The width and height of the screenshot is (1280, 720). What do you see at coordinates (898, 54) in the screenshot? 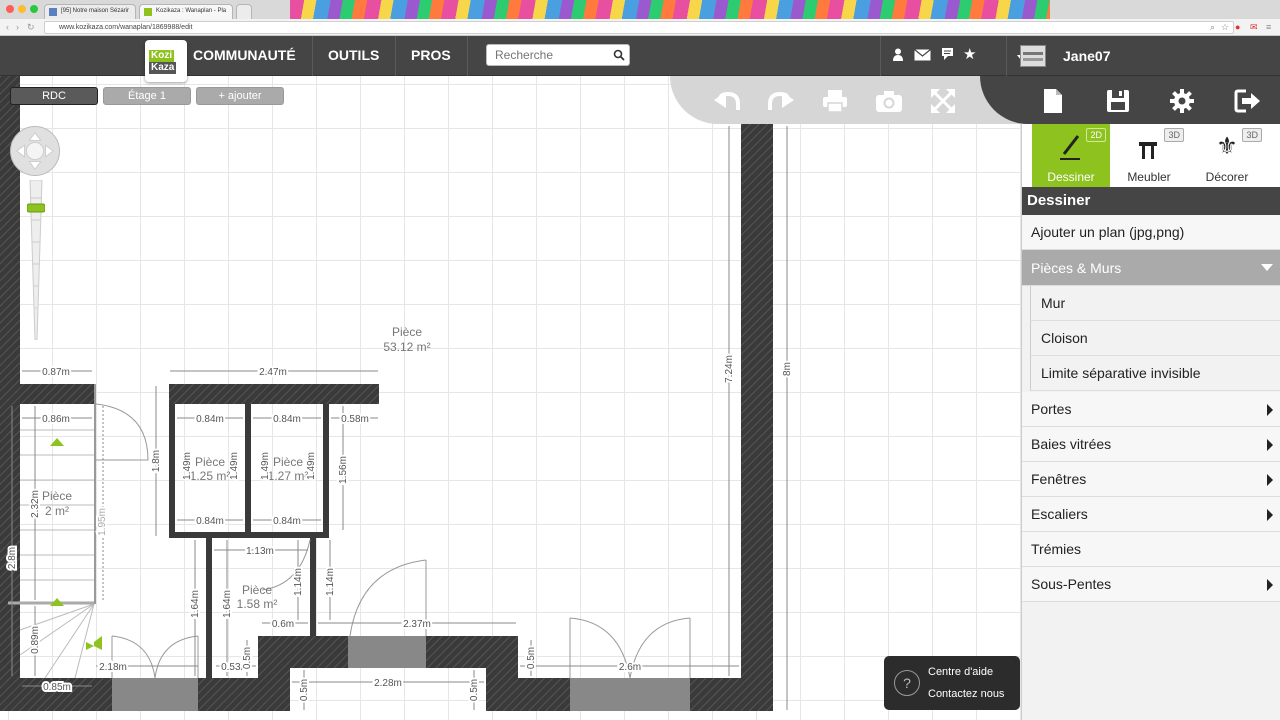
I see `profile-icon` at bounding box center [898, 54].